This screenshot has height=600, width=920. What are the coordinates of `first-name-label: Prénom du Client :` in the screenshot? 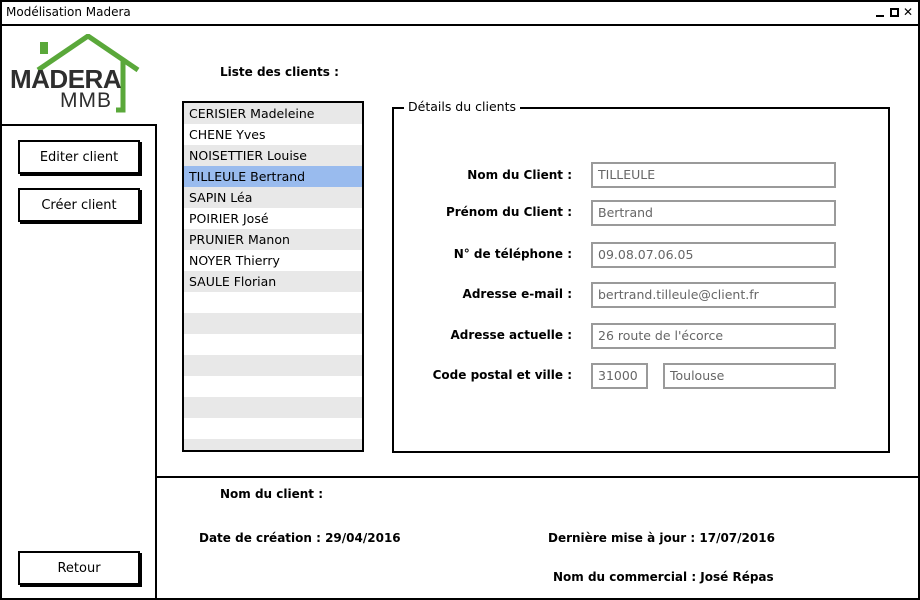 It's located at (508, 212).